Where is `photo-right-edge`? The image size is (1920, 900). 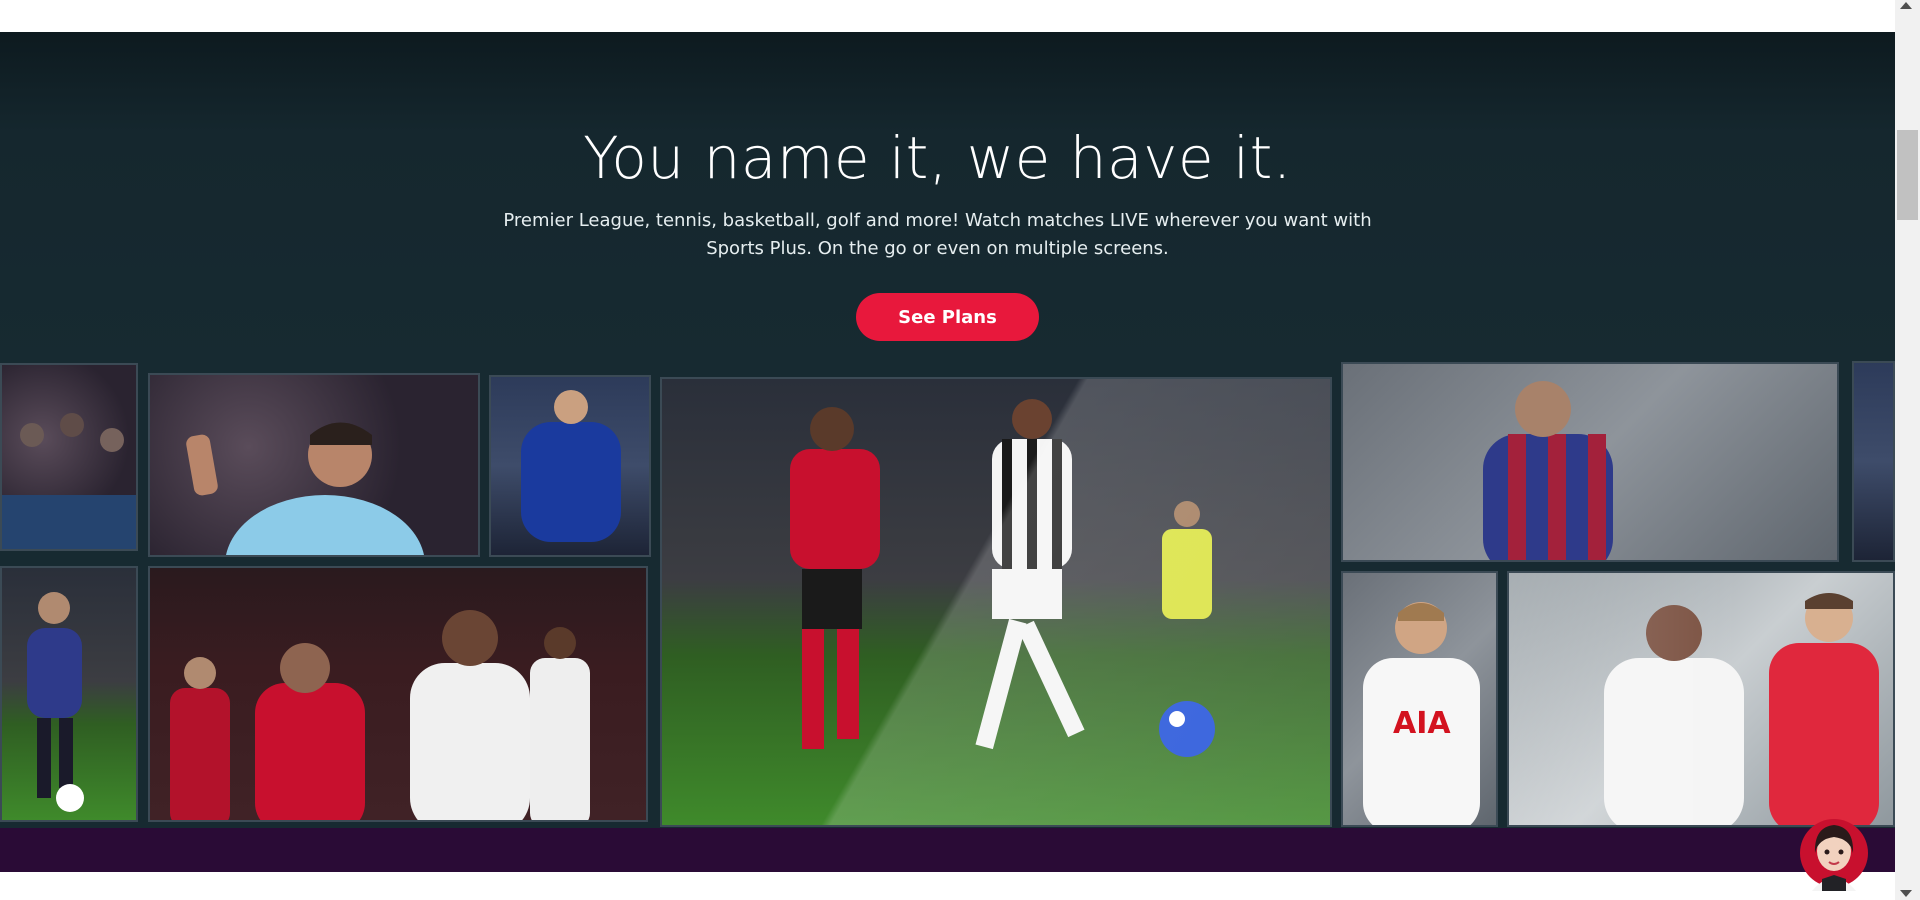 photo-right-edge is located at coordinates (1873, 461).